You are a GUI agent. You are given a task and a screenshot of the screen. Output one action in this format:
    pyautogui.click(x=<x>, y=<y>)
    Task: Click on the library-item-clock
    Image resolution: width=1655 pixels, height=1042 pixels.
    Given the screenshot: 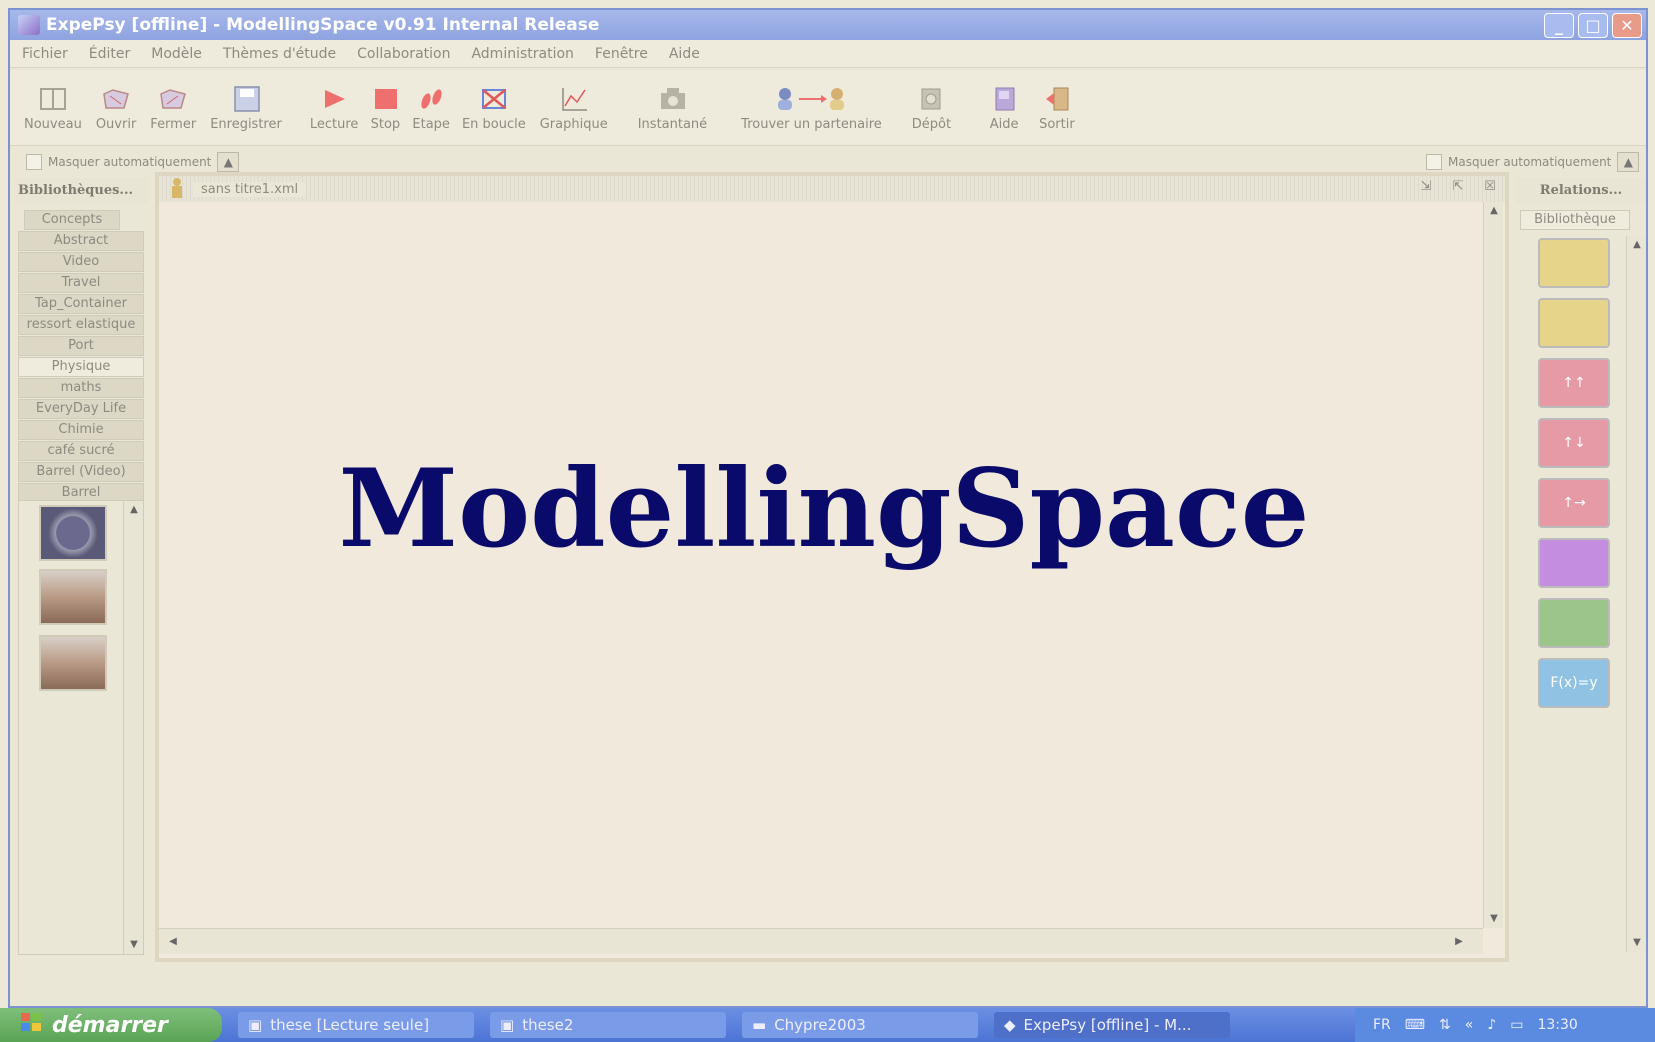 What is the action you would take?
    pyautogui.click(x=73, y=533)
    